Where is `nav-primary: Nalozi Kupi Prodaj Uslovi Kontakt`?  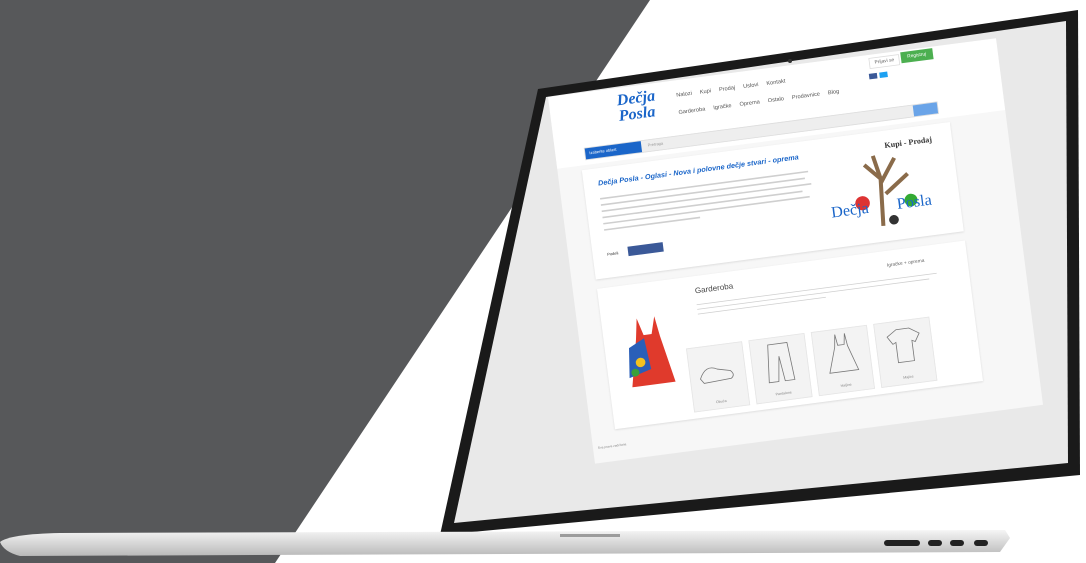
nav-primary: Nalozi Kupi Prodaj Uslovi Kontakt is located at coordinates (734, 88).